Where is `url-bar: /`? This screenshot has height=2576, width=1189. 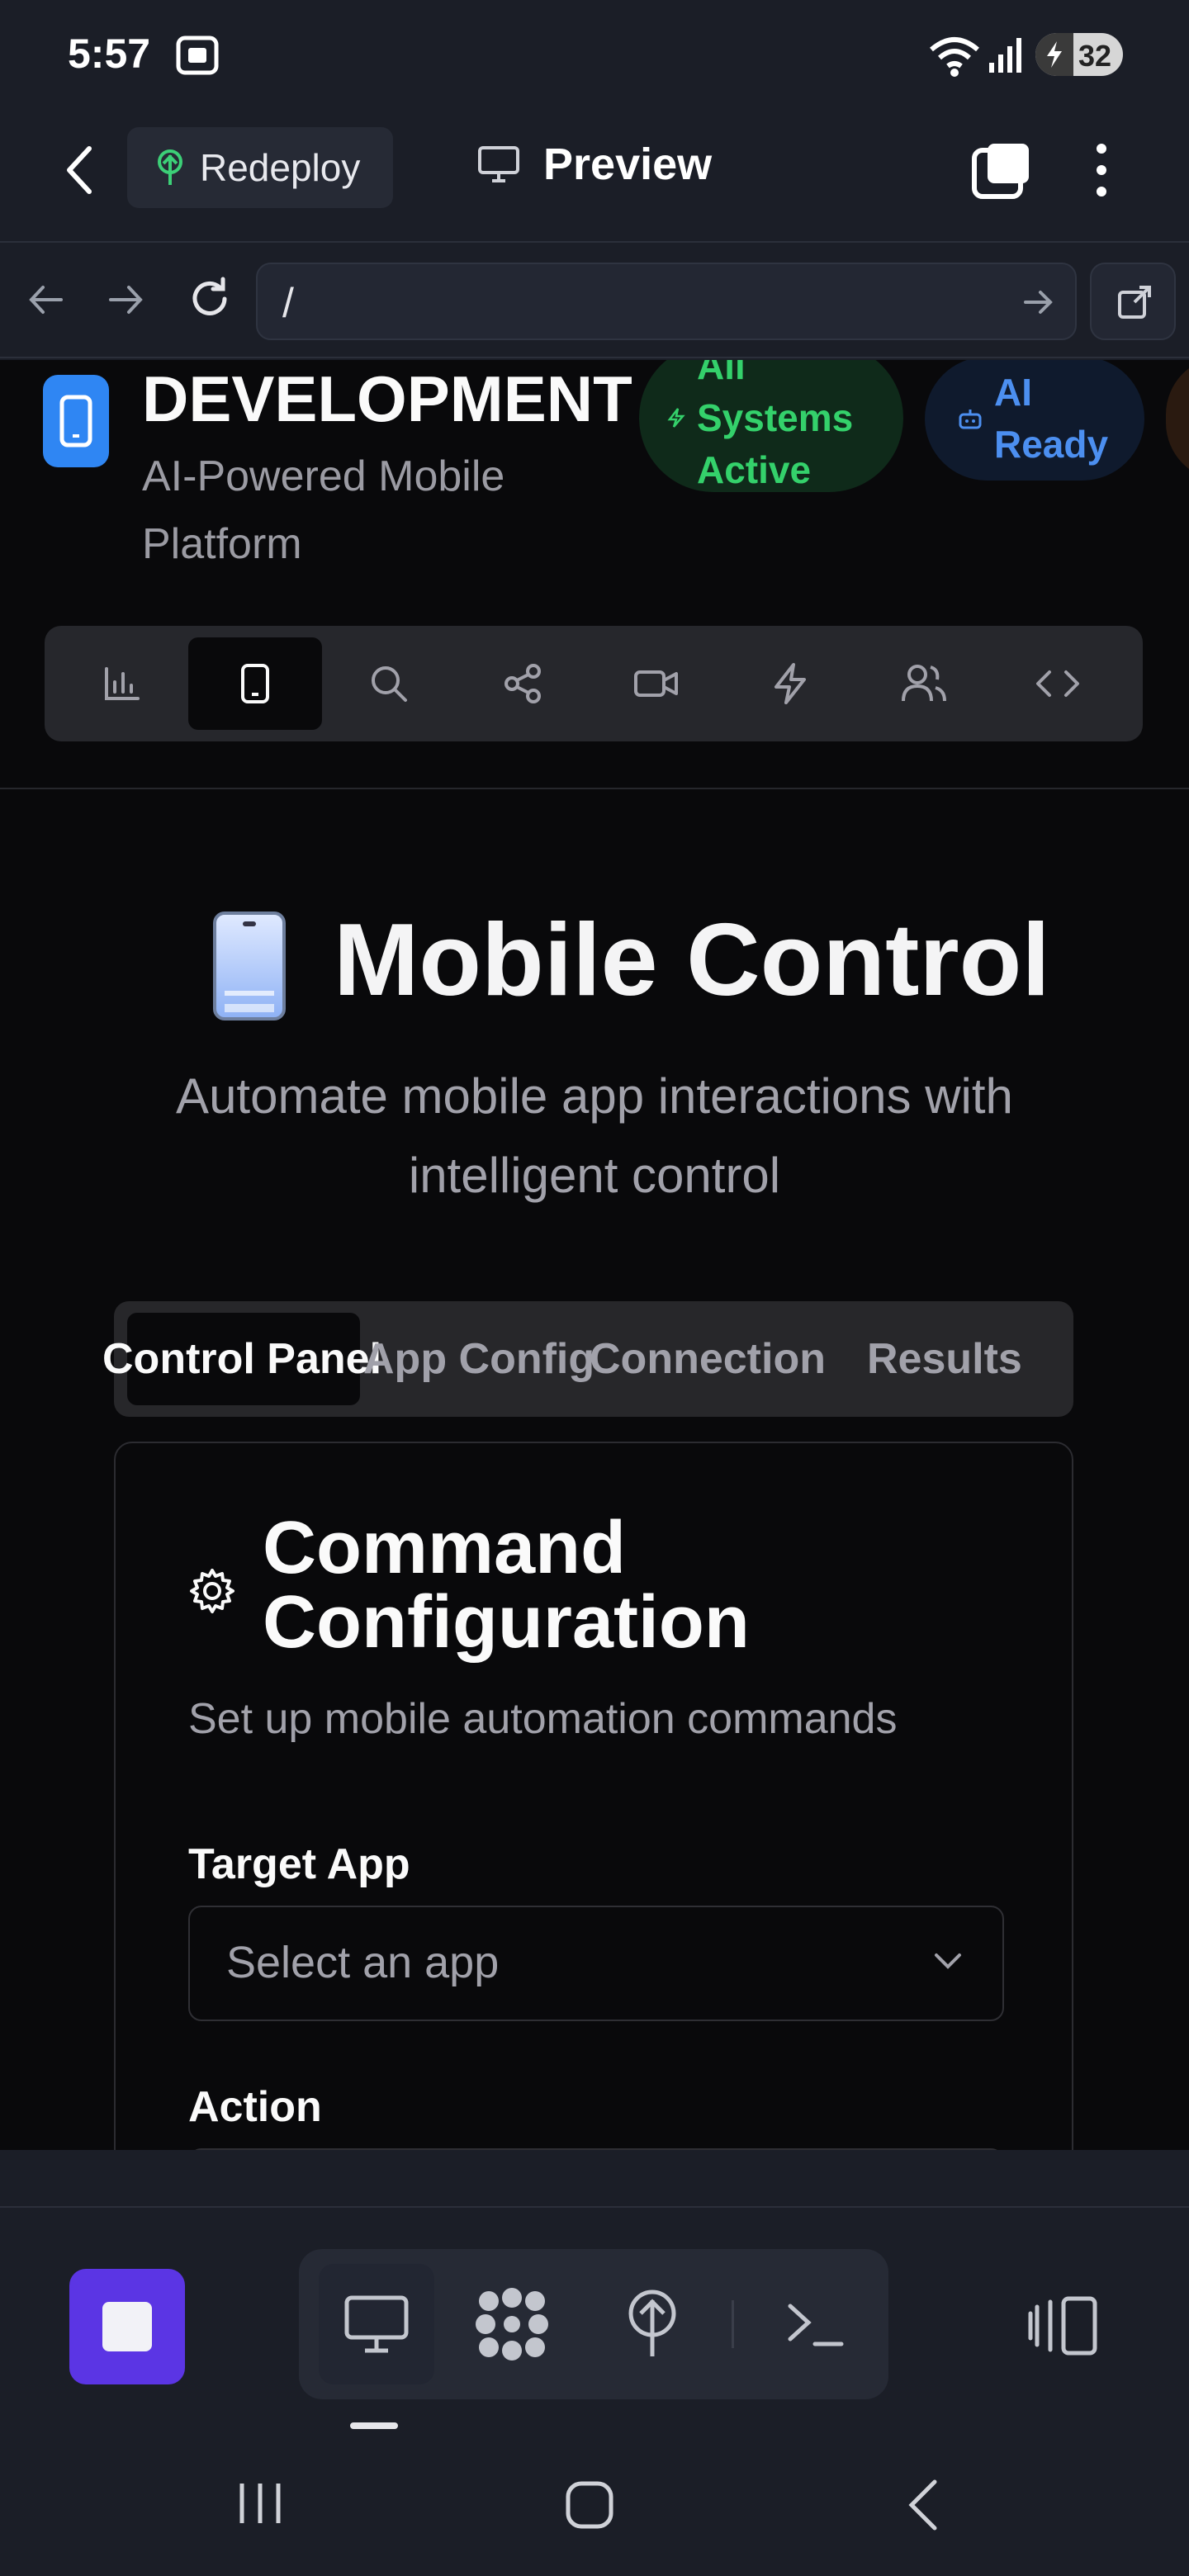
url-bar: / is located at coordinates (594, 300).